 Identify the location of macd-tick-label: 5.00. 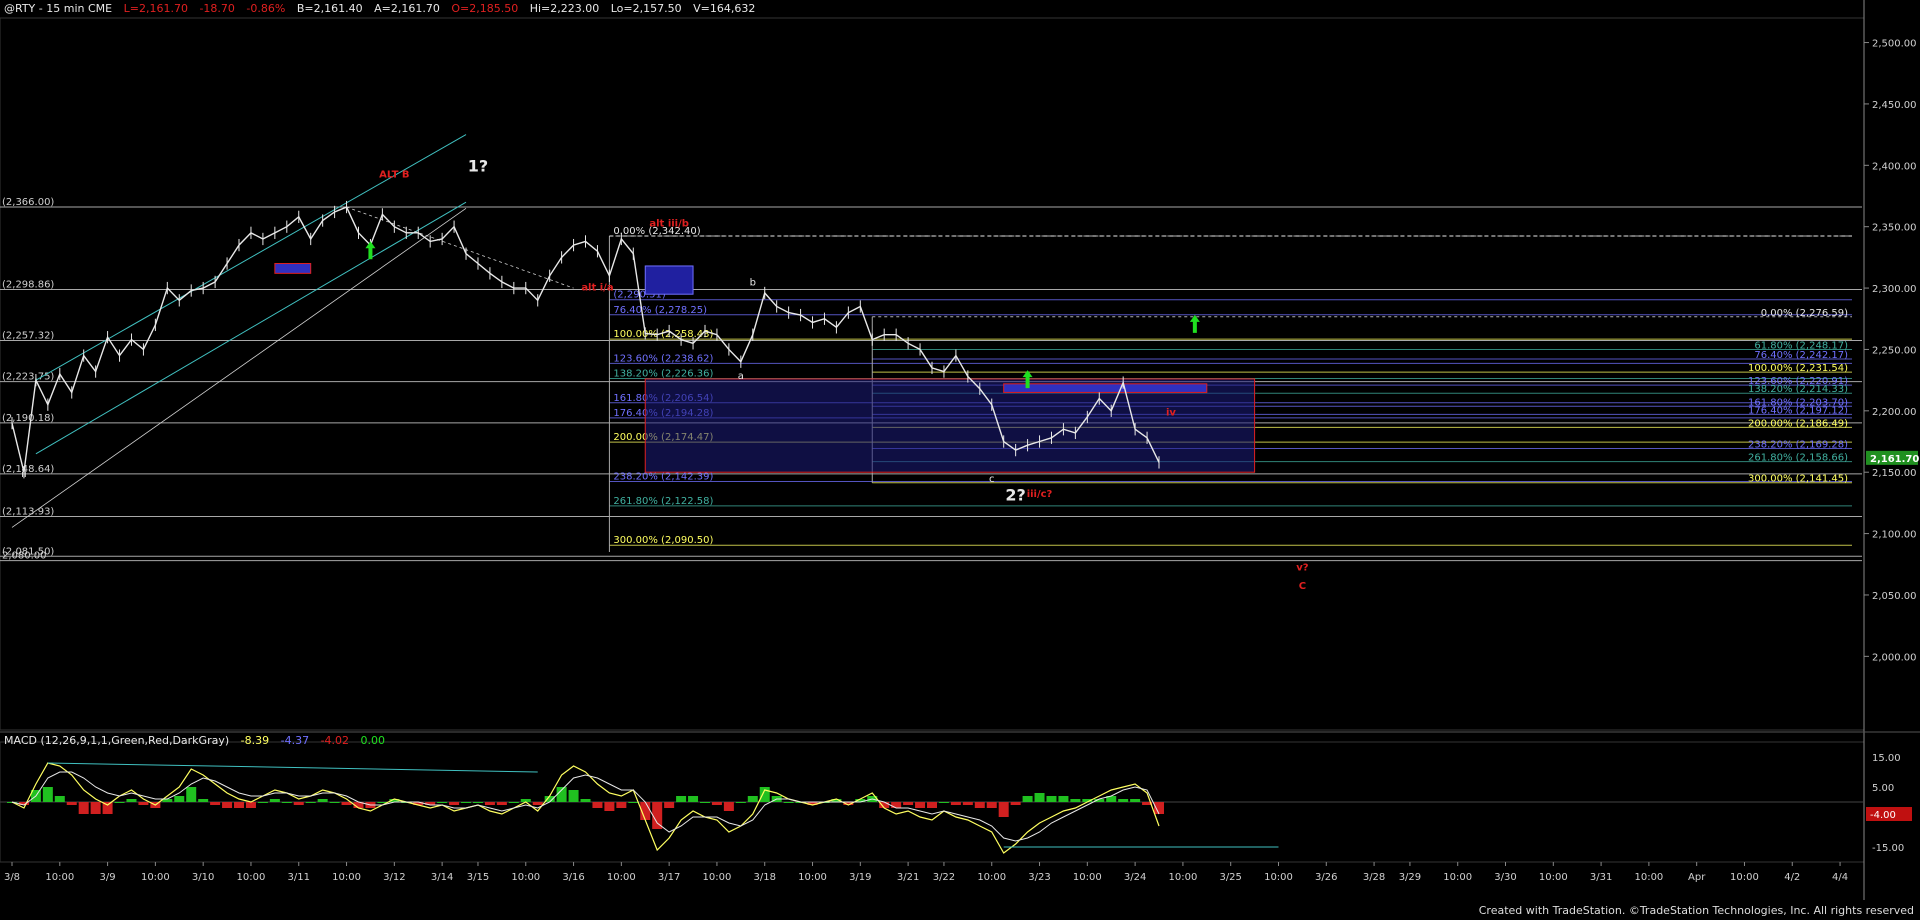
(1883, 788).